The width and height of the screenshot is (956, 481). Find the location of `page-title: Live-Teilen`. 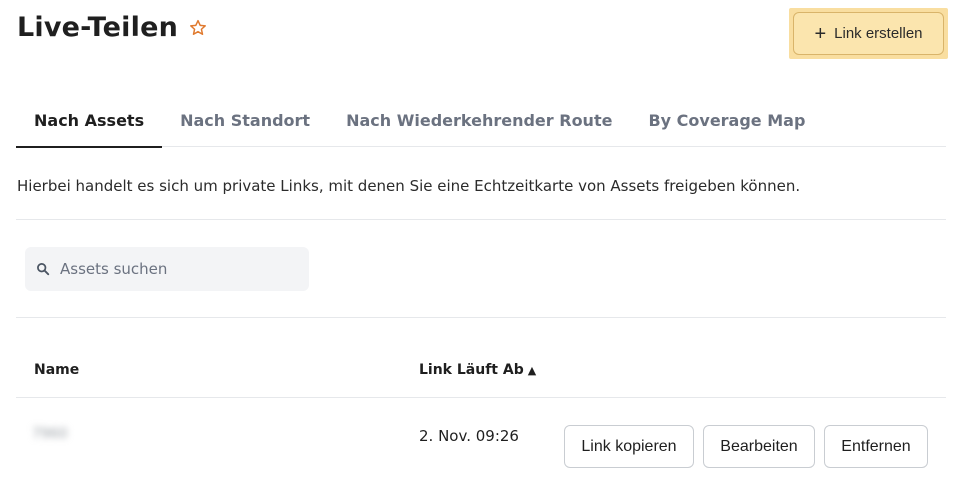

page-title: Live-Teilen is located at coordinates (97, 27).